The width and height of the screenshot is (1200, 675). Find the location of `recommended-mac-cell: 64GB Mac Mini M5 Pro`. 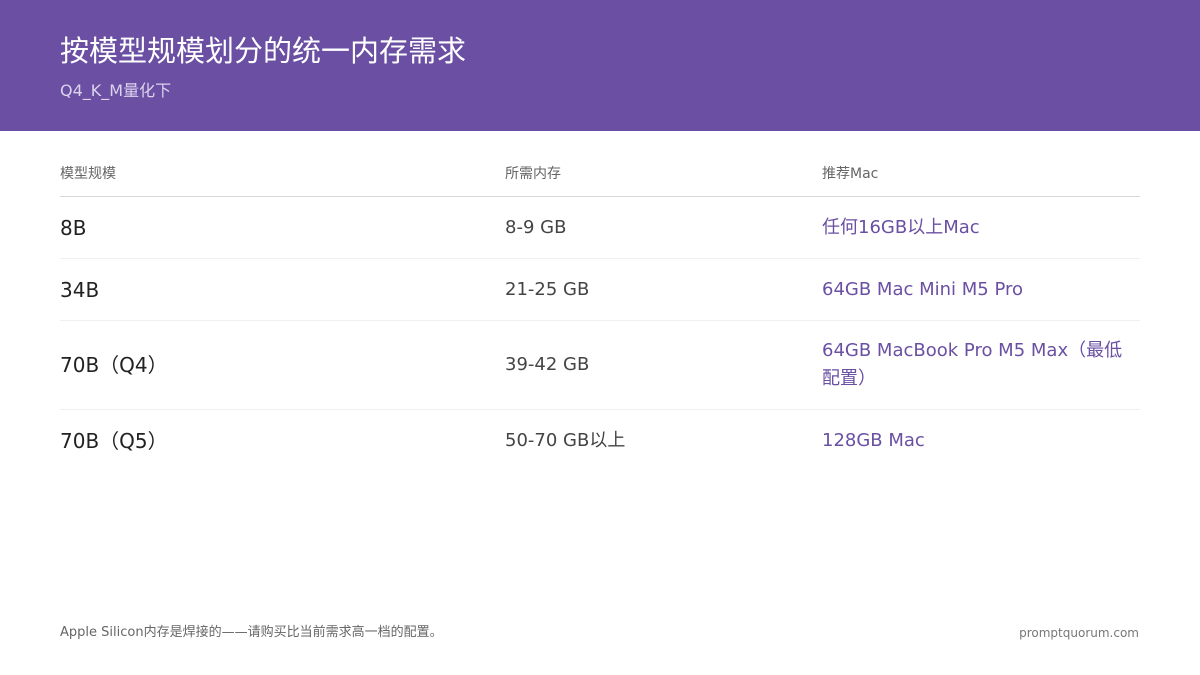

recommended-mac-cell: 64GB Mac Mini M5 Pro is located at coordinates (923, 289).